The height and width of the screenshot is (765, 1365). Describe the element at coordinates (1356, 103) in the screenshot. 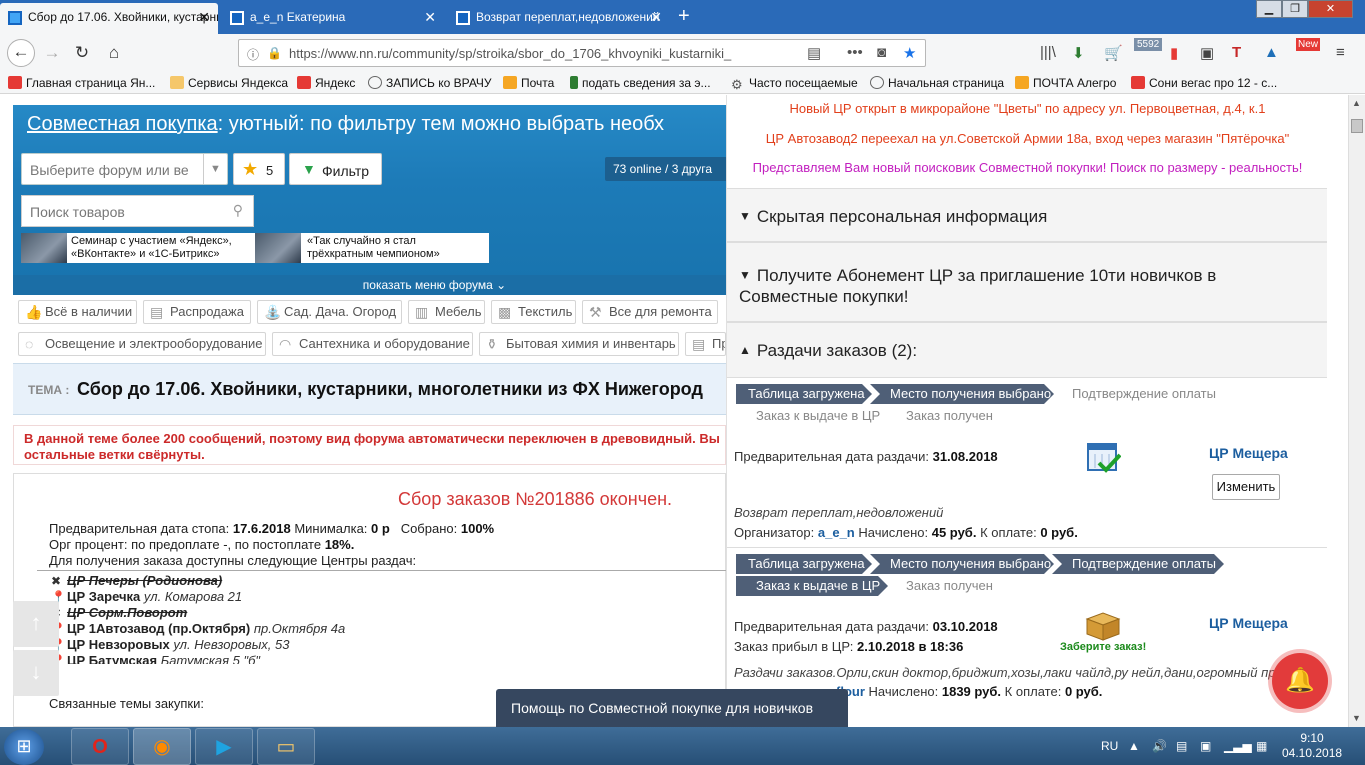

I see `scroll-up-arrow-icon: ▲` at that location.